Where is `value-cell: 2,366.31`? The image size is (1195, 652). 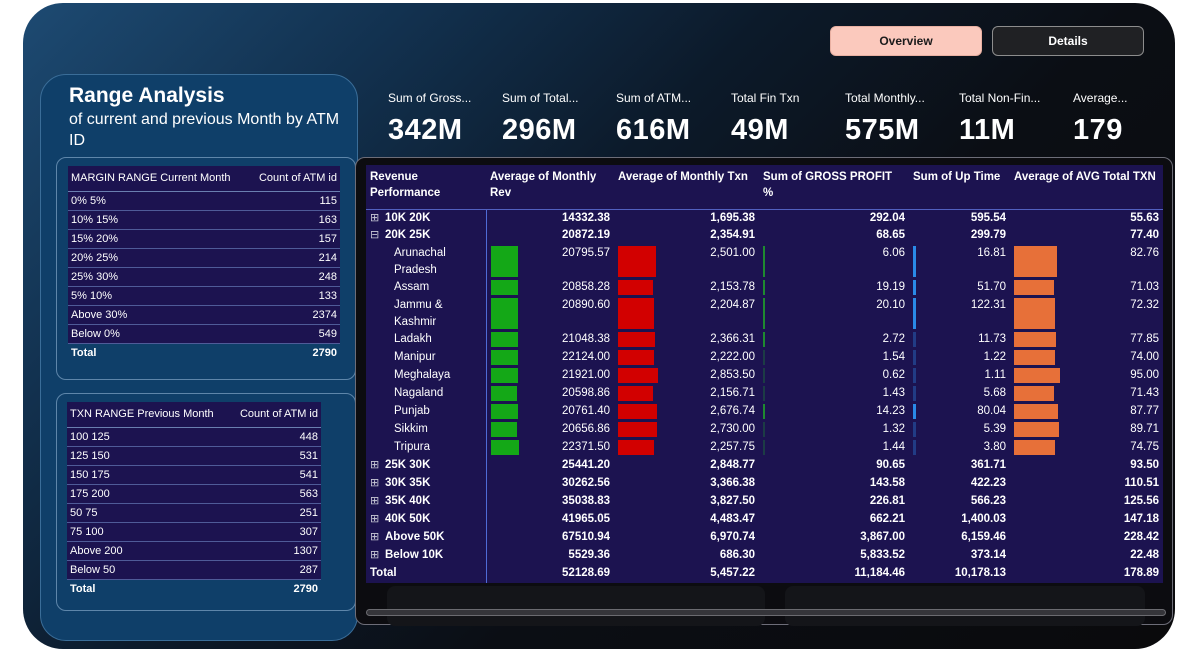 value-cell: 2,366.31 is located at coordinates (686, 340).